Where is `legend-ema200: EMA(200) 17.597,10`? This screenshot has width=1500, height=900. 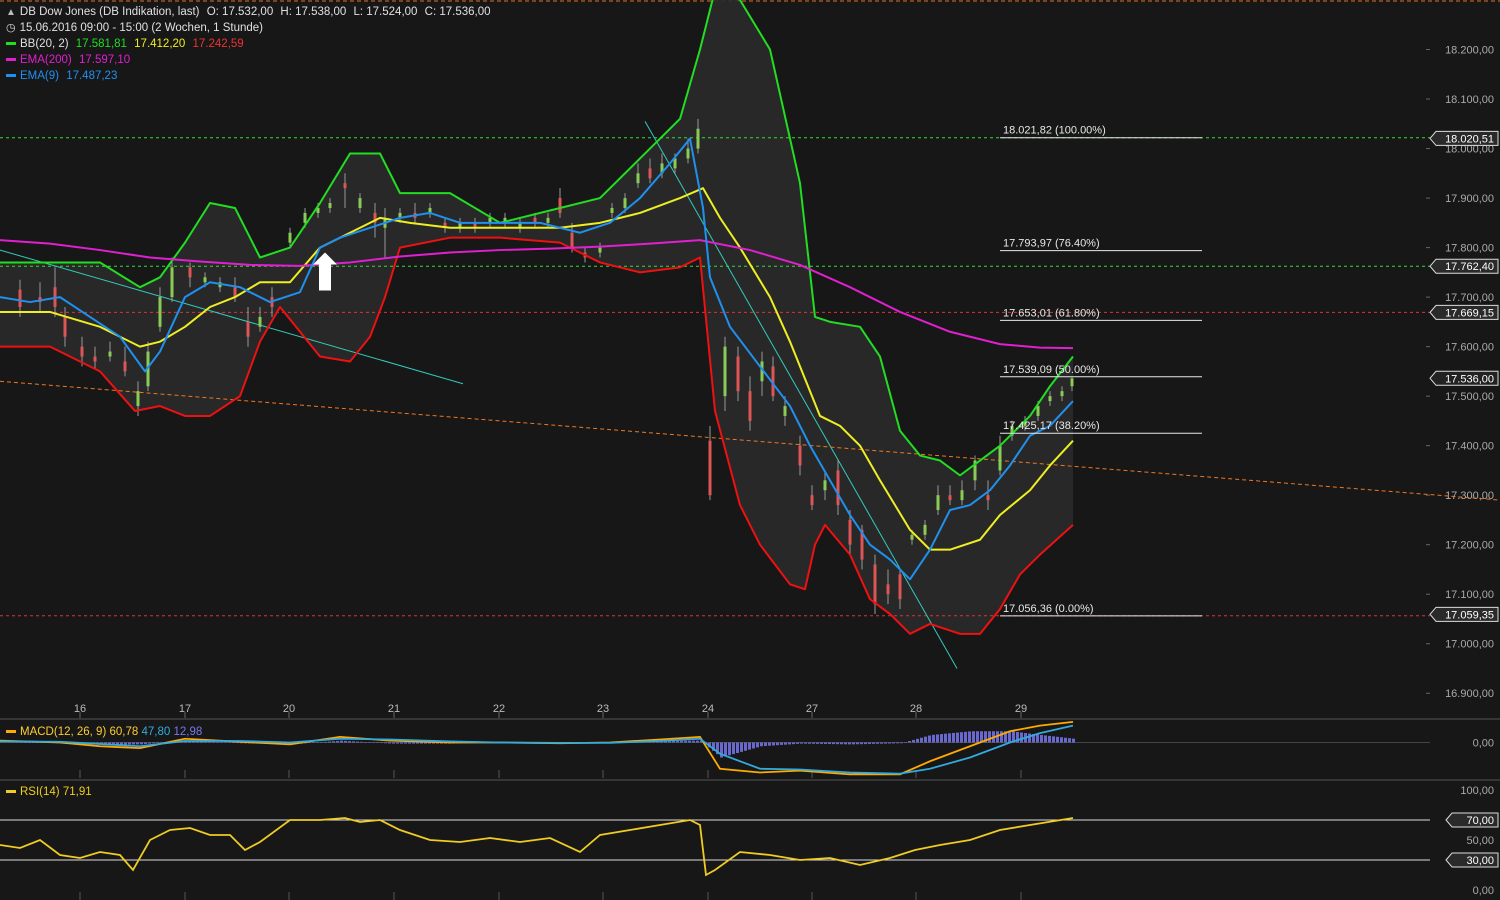 legend-ema200: EMA(200) 17.597,10 is located at coordinates (70, 60).